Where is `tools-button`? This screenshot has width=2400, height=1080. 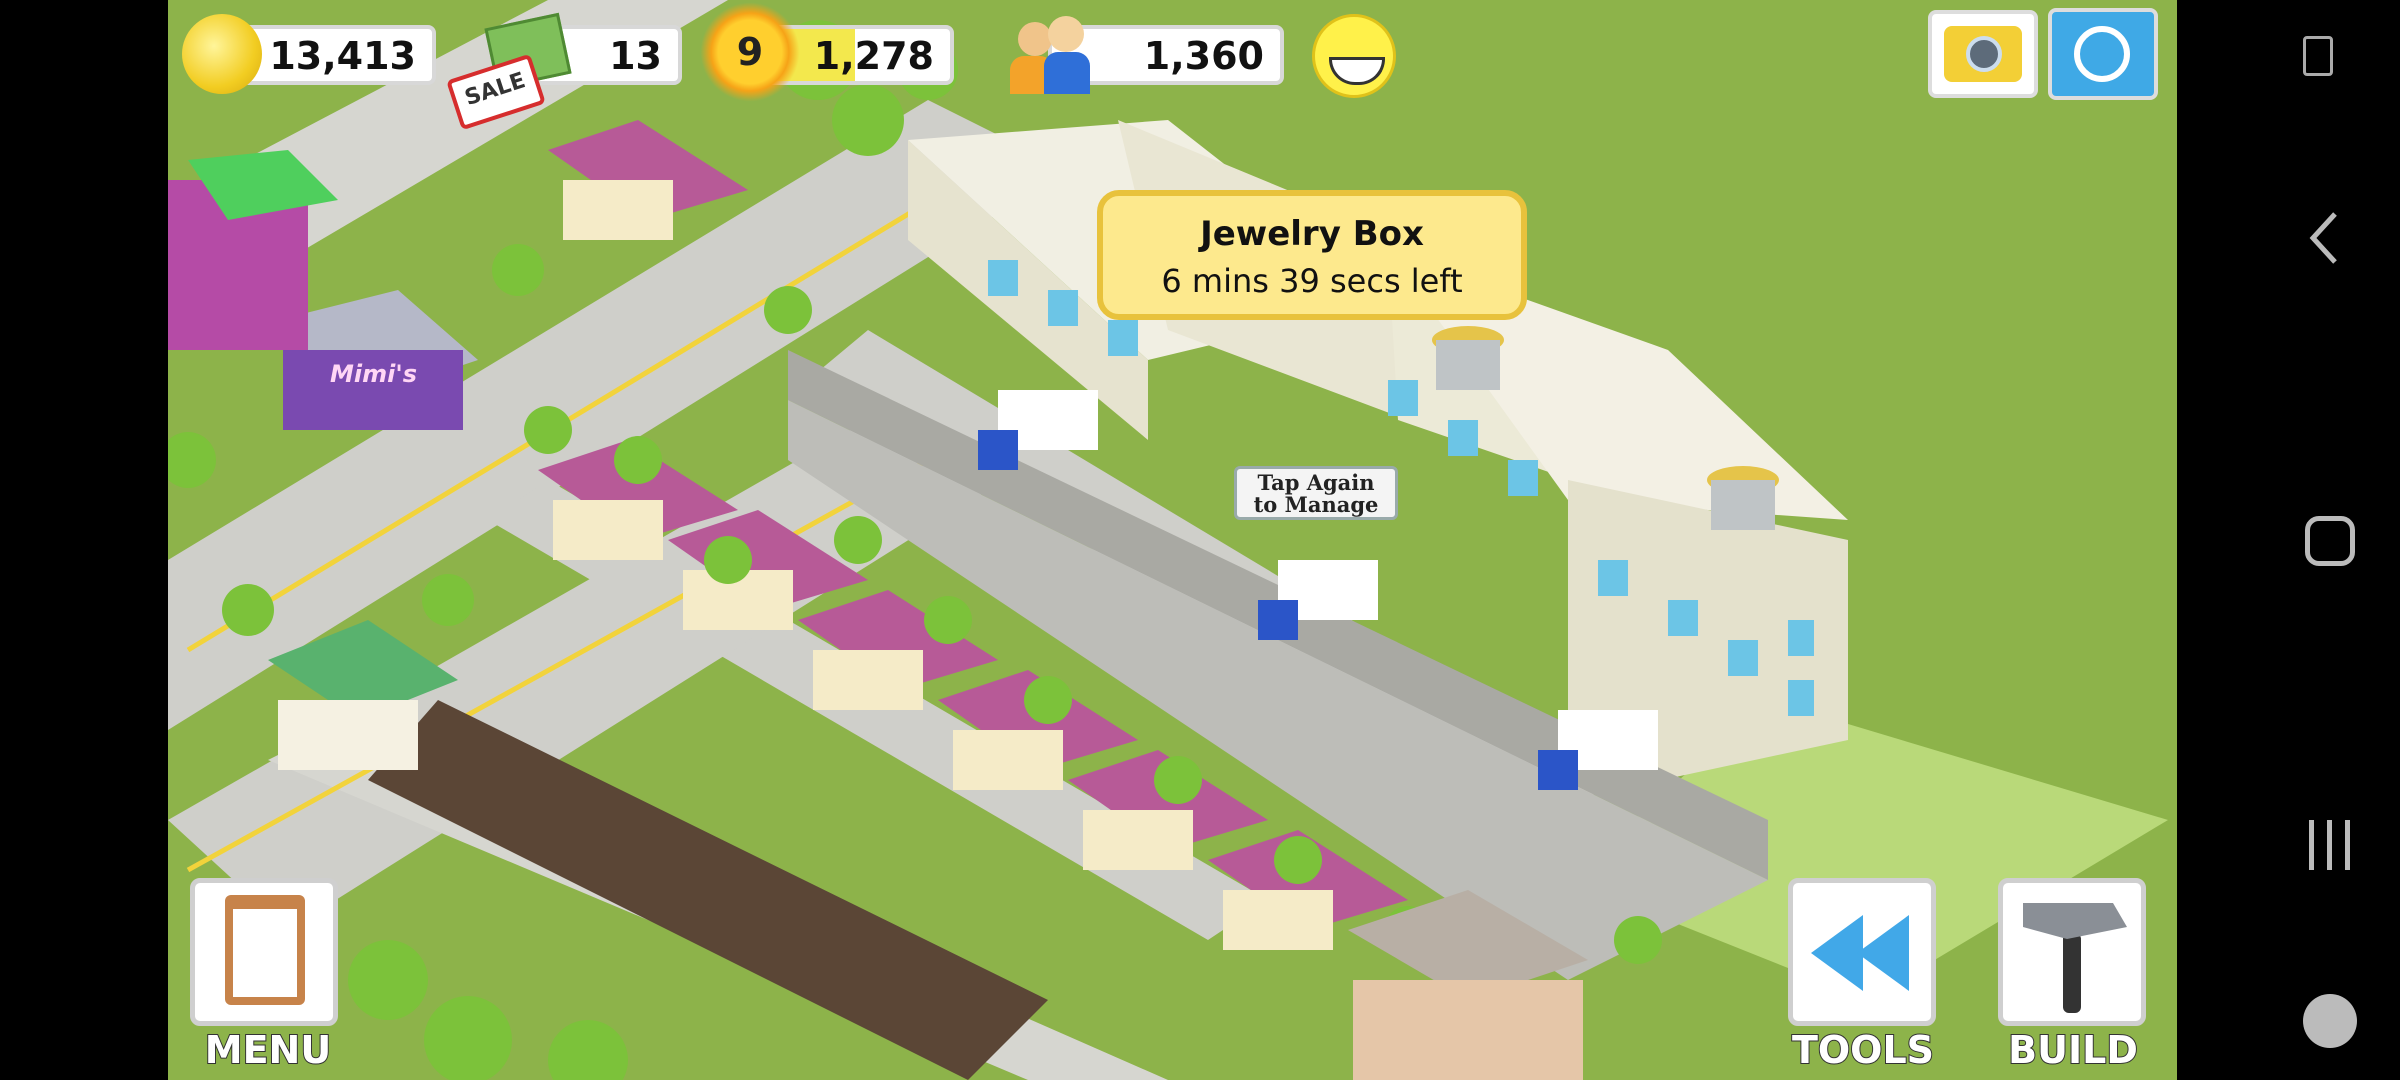
tools-button is located at coordinates (1862, 952).